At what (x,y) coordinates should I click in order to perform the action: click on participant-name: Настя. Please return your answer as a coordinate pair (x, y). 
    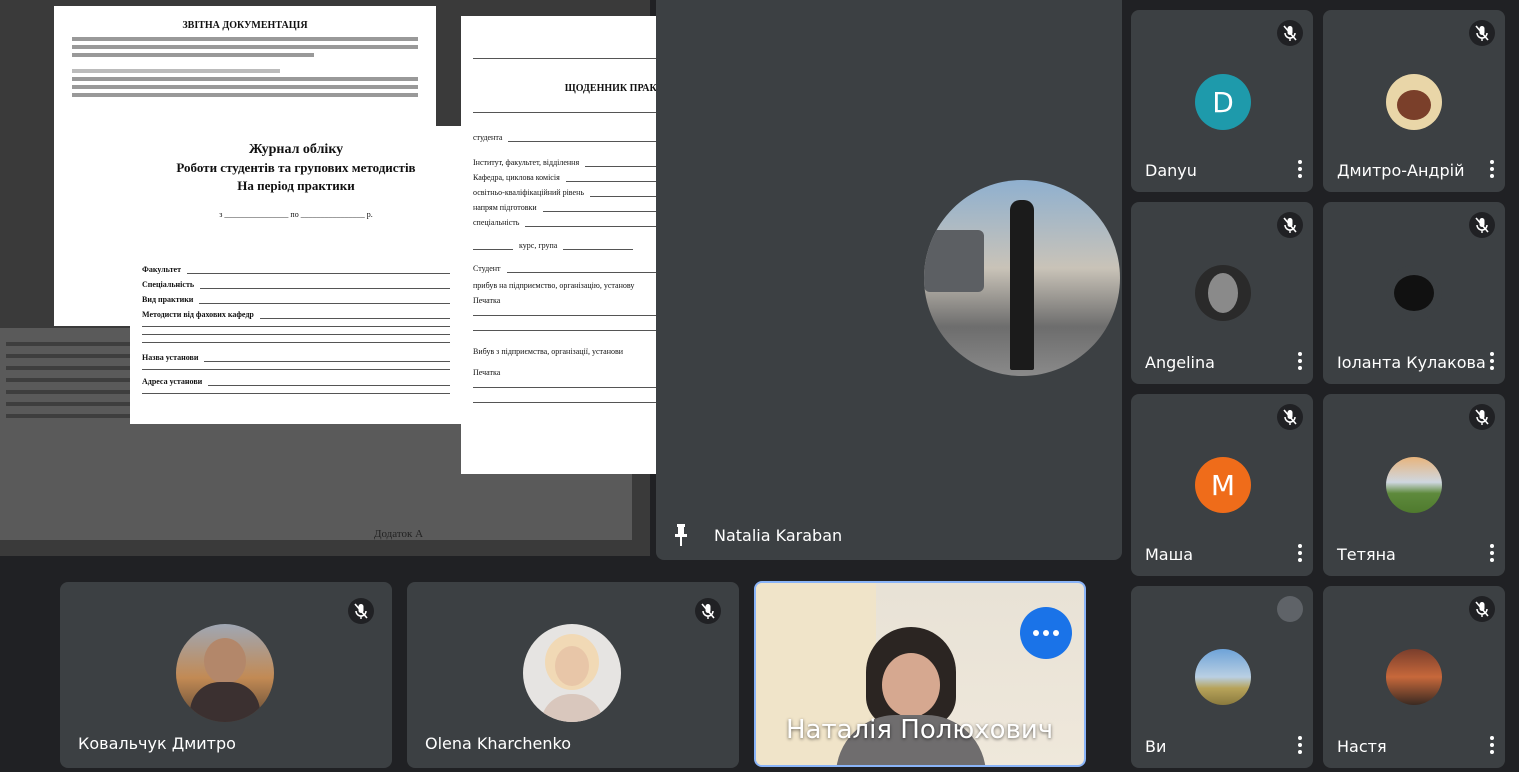
    Looking at the image, I should click on (1362, 746).